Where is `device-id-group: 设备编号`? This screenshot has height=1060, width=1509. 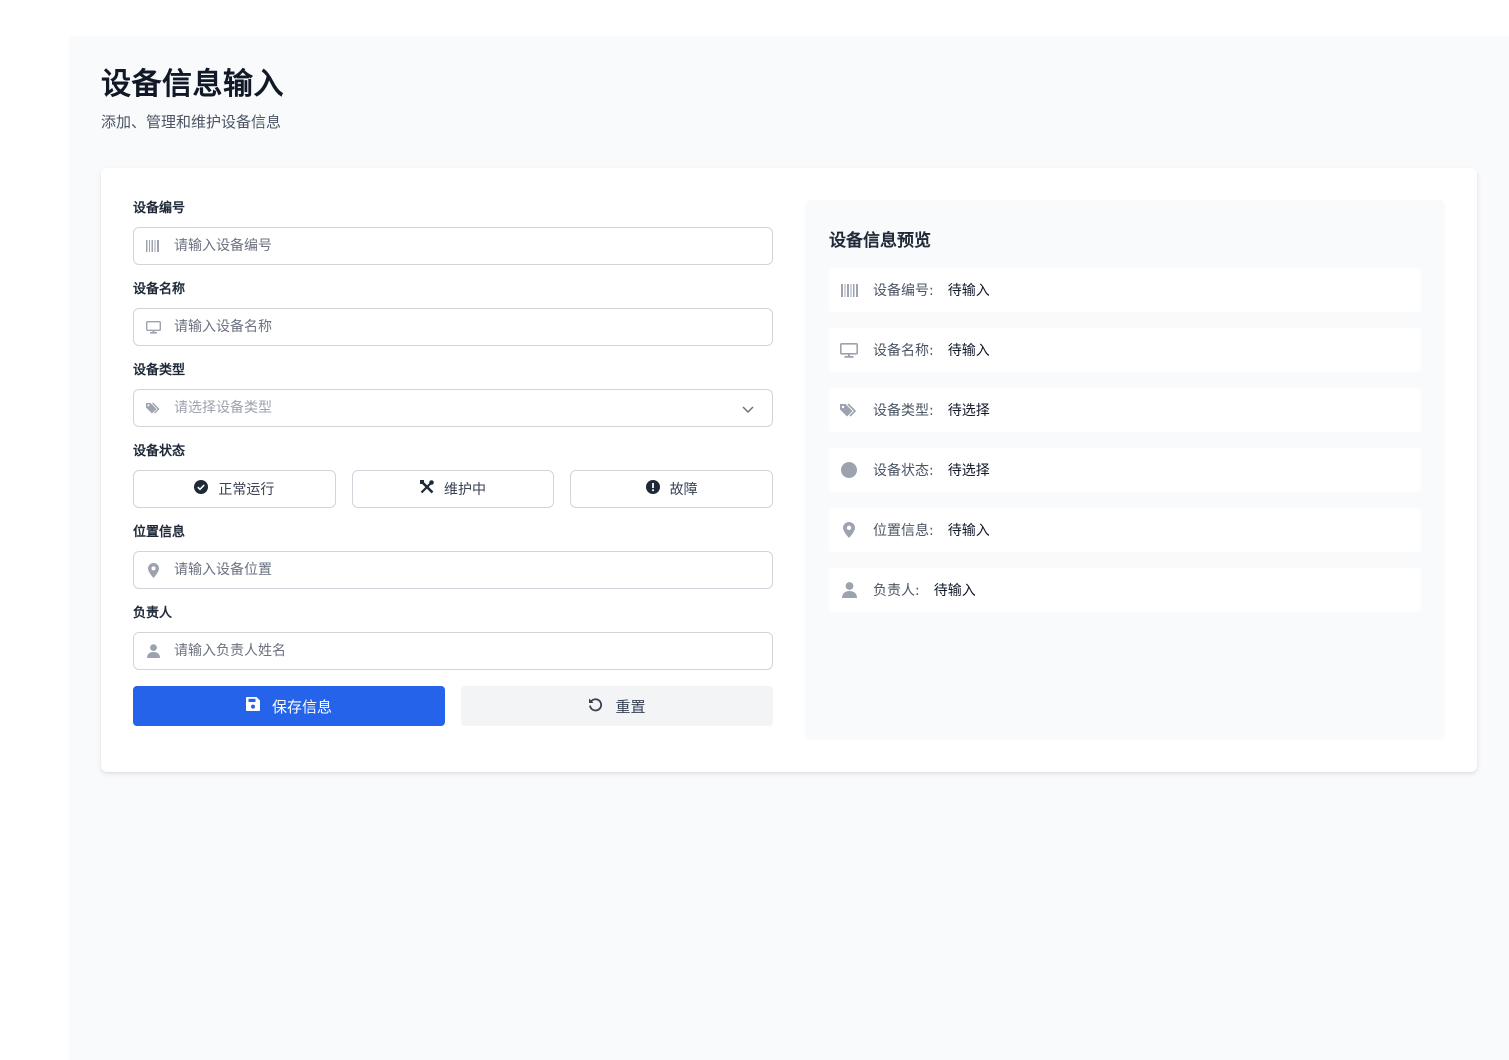
device-id-group: 设备编号 is located at coordinates (453, 232).